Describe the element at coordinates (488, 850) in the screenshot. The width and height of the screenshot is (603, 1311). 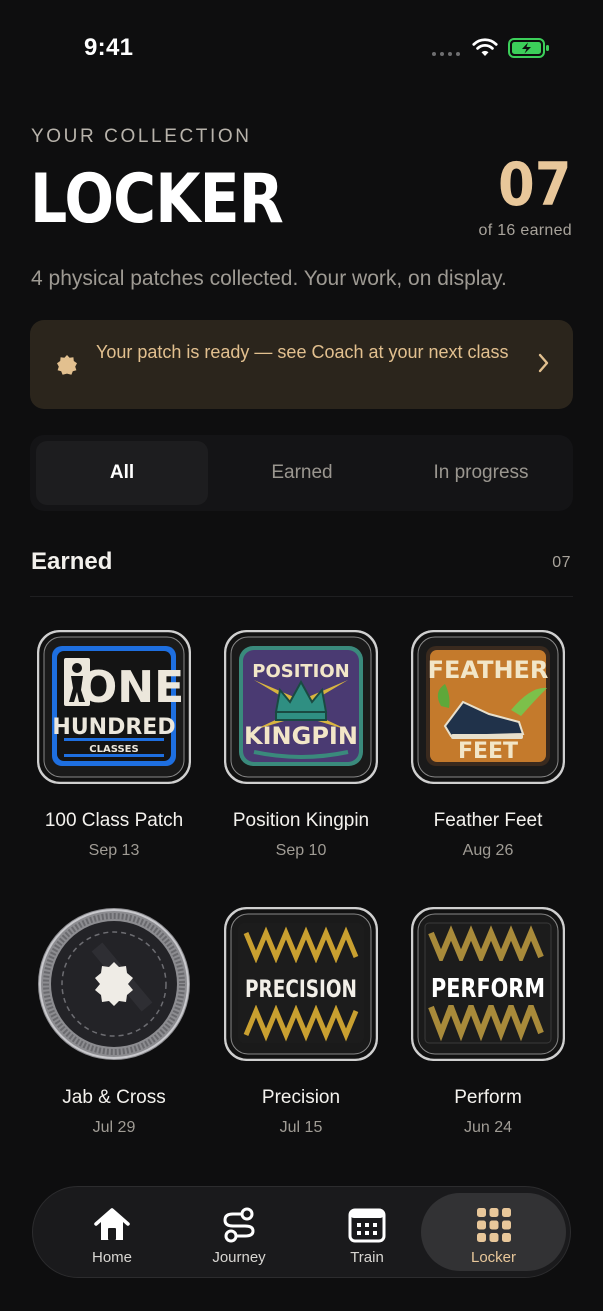
I see `patch-date: Aug 26` at that location.